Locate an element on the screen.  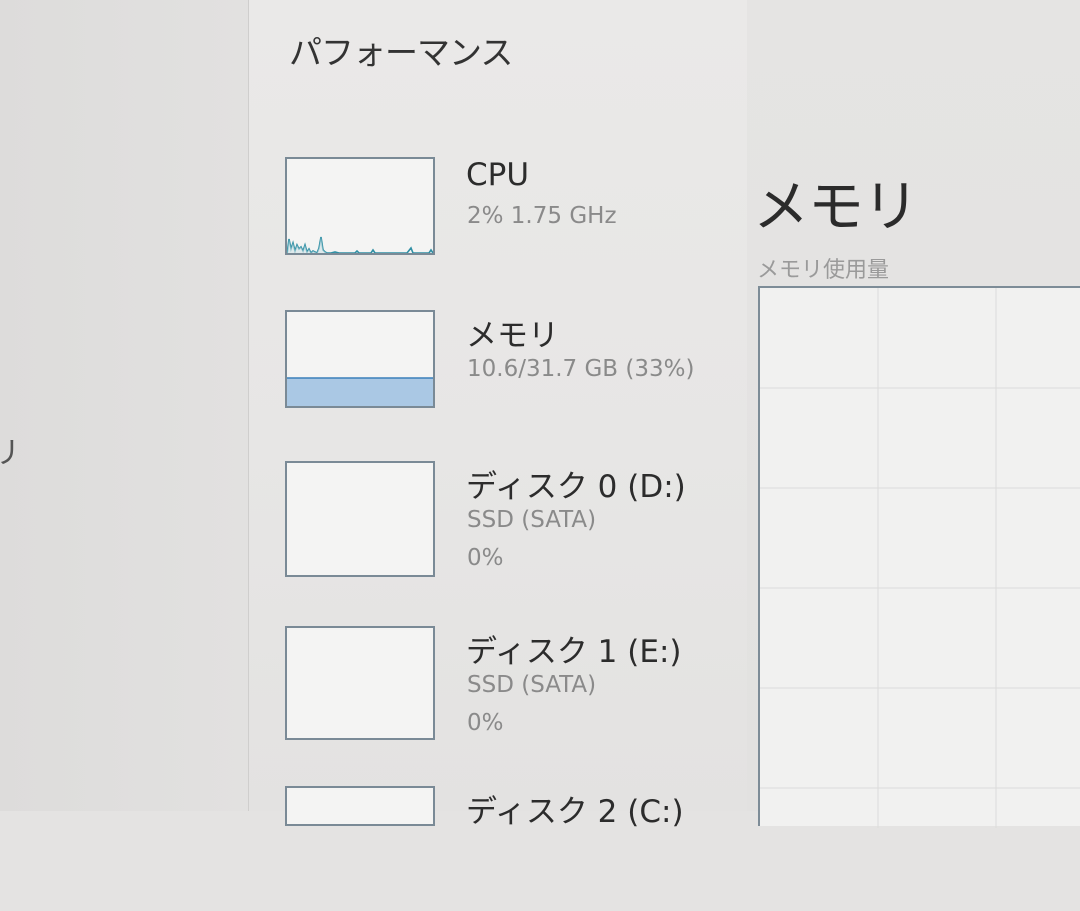
perf-item-disk-2: ディスク 2 (C:) is located at coordinates (515, 848).